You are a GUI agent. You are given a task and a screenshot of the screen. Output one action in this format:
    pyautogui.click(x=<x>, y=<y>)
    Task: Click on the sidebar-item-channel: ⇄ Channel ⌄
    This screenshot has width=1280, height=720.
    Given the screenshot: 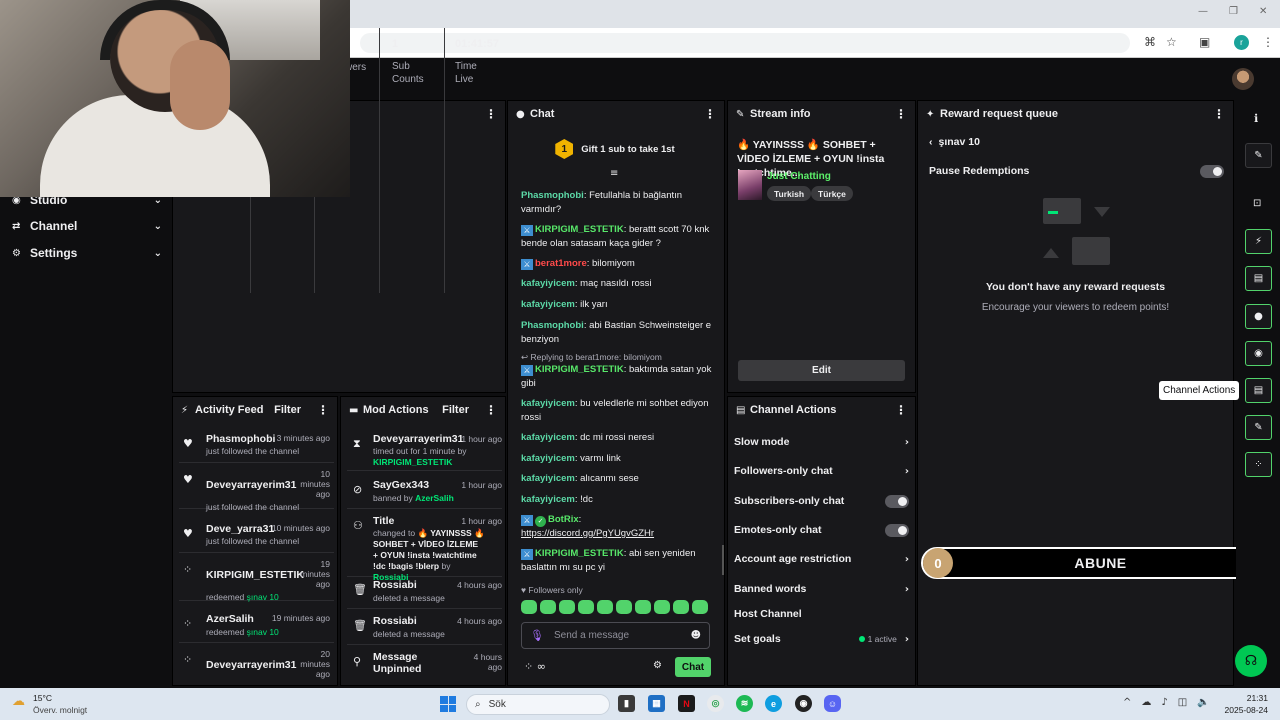 What is the action you would take?
    pyautogui.click(x=87, y=226)
    